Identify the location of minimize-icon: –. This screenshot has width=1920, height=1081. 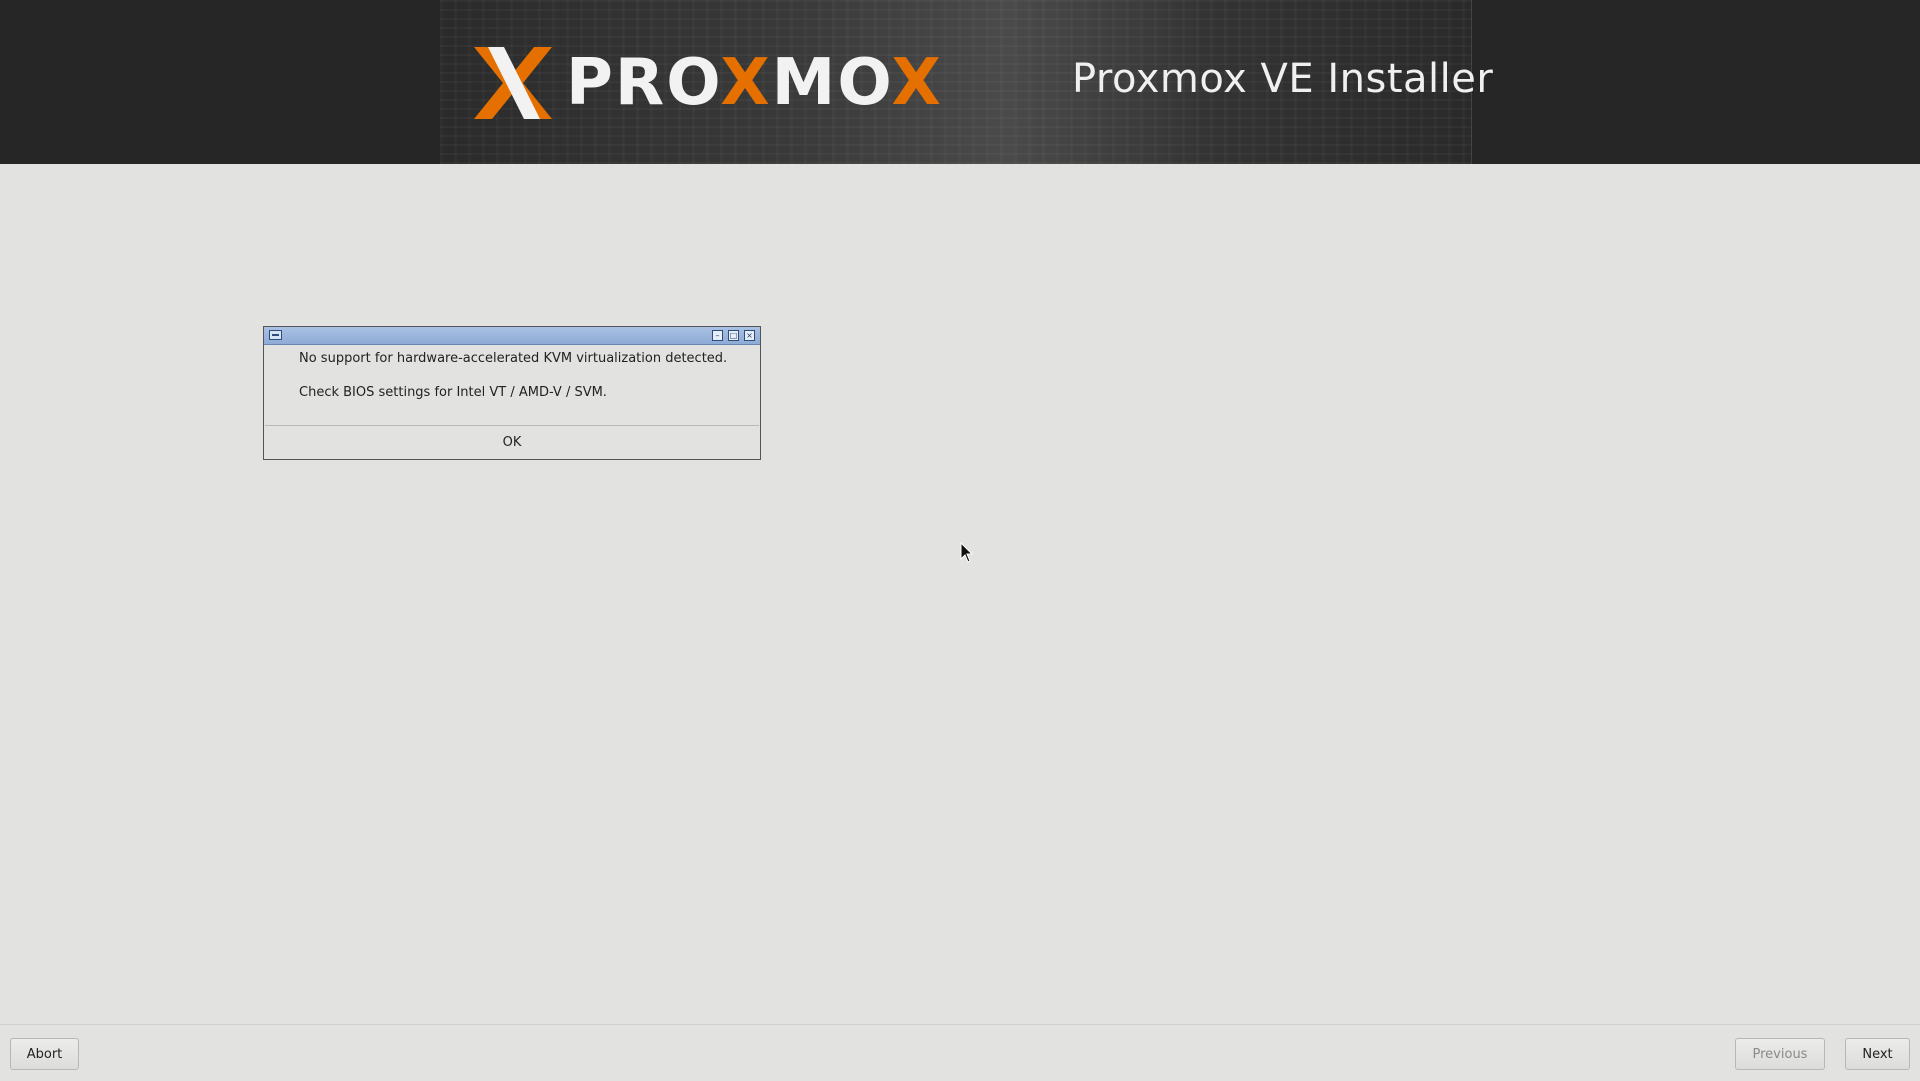
(717, 335).